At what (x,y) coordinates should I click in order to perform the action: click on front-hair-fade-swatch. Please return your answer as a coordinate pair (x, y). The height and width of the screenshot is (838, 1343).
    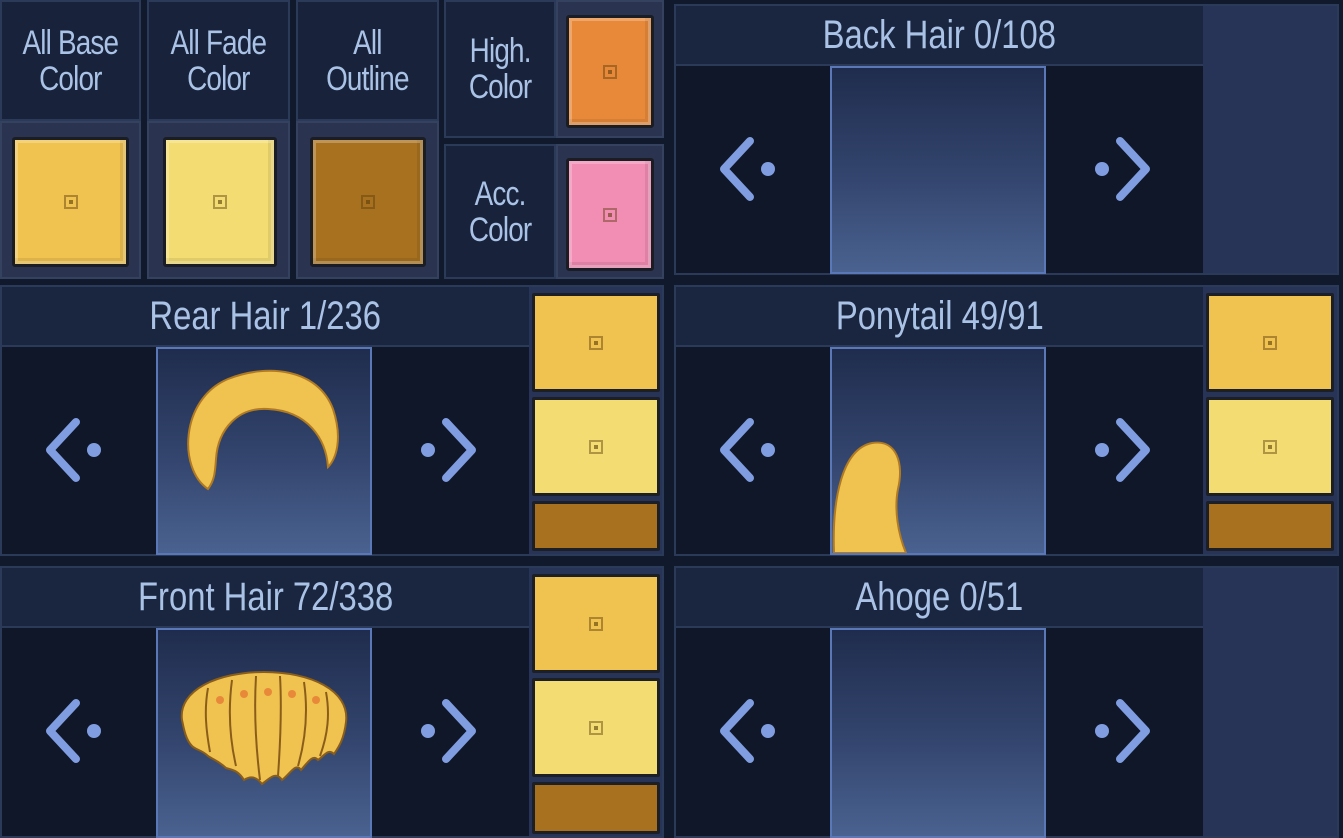
    Looking at the image, I should click on (596, 727).